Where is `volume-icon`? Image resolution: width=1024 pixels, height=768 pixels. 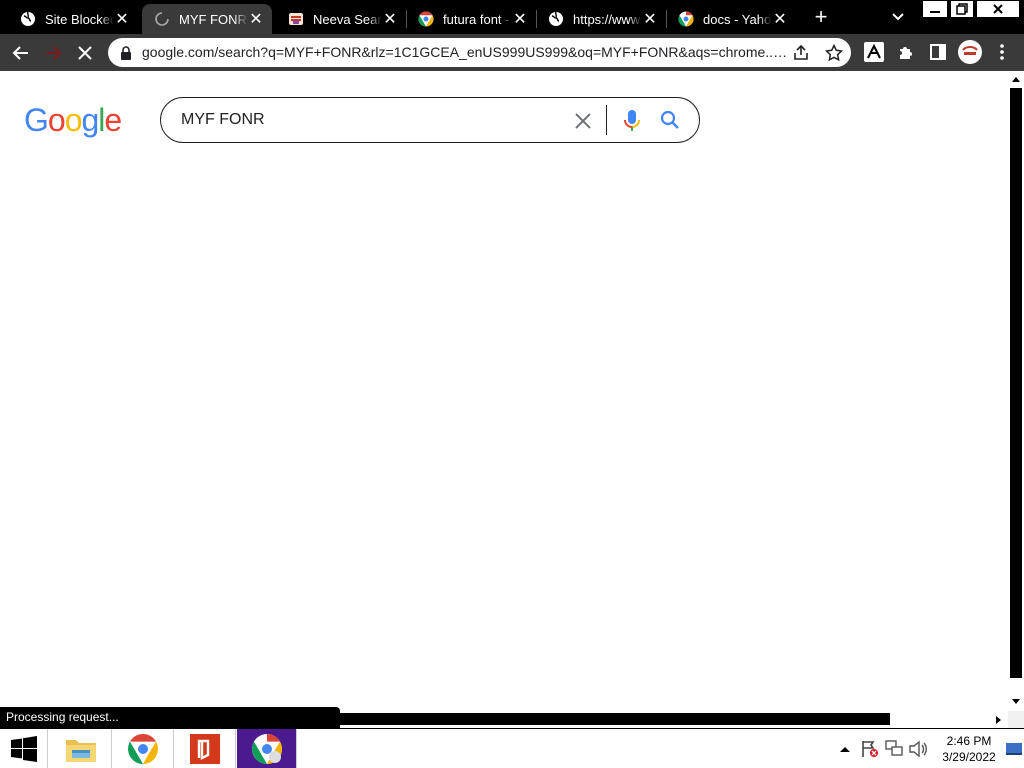
volume-icon is located at coordinates (918, 749).